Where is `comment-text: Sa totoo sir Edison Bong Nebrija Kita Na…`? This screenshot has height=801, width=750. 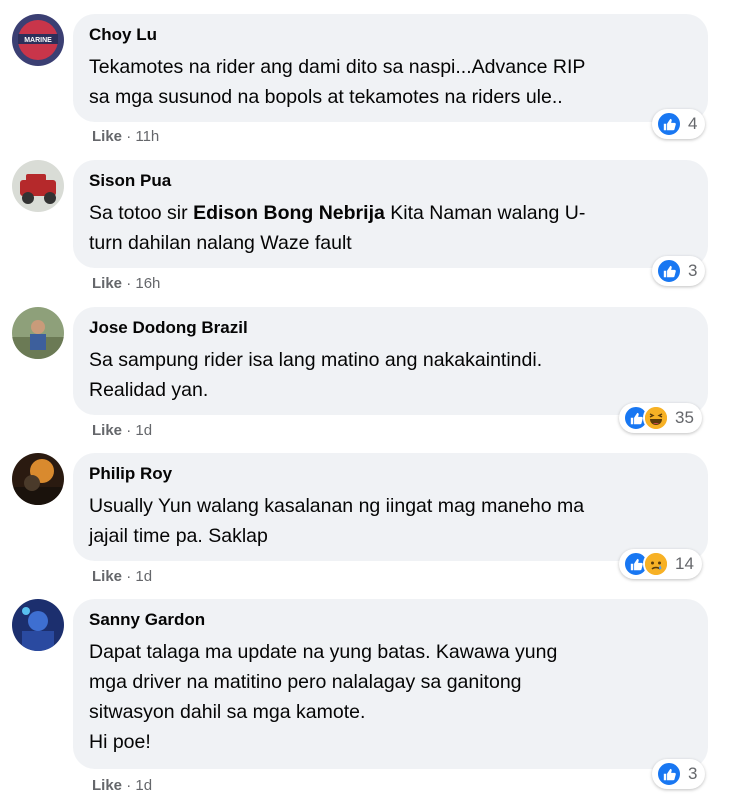 comment-text: Sa totoo sir Edison Bong Nebrija Kita Na… is located at coordinates (390, 228).